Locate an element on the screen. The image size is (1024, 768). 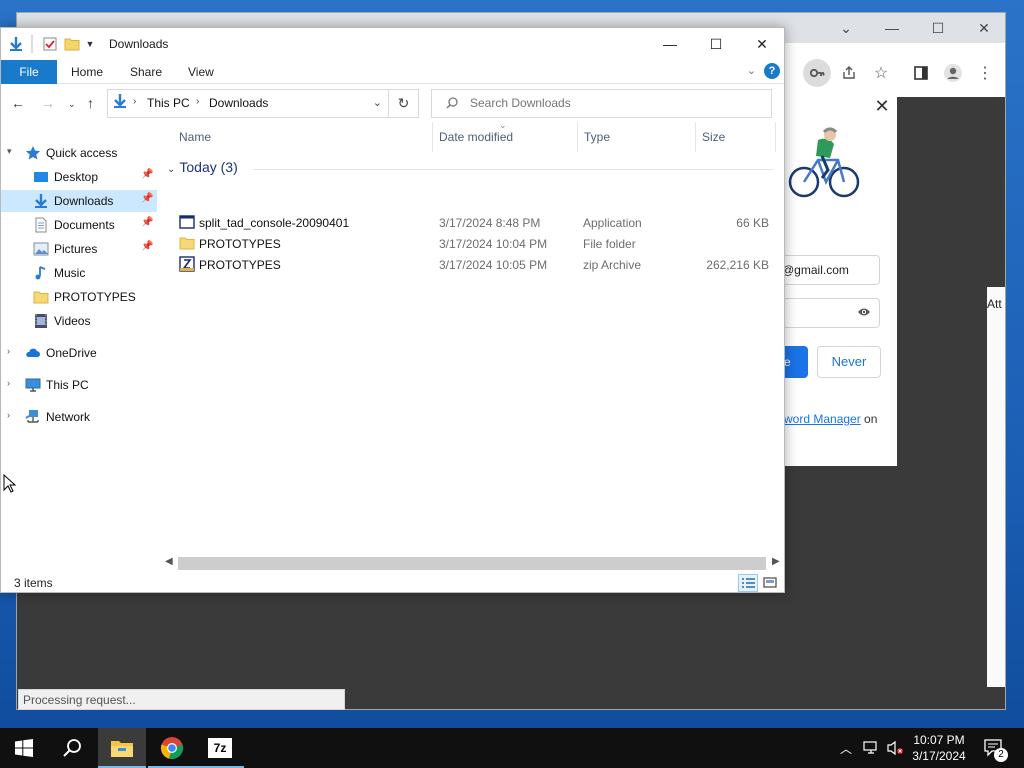
side-panel-icon is located at coordinates (921, 73).